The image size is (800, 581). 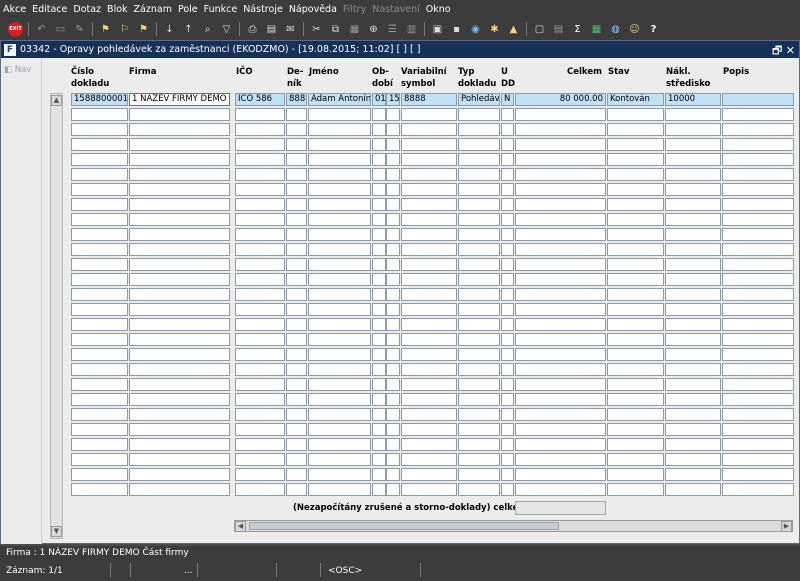 What do you see at coordinates (693, 99) in the screenshot?
I see `record-cell-nakl: 10000` at bounding box center [693, 99].